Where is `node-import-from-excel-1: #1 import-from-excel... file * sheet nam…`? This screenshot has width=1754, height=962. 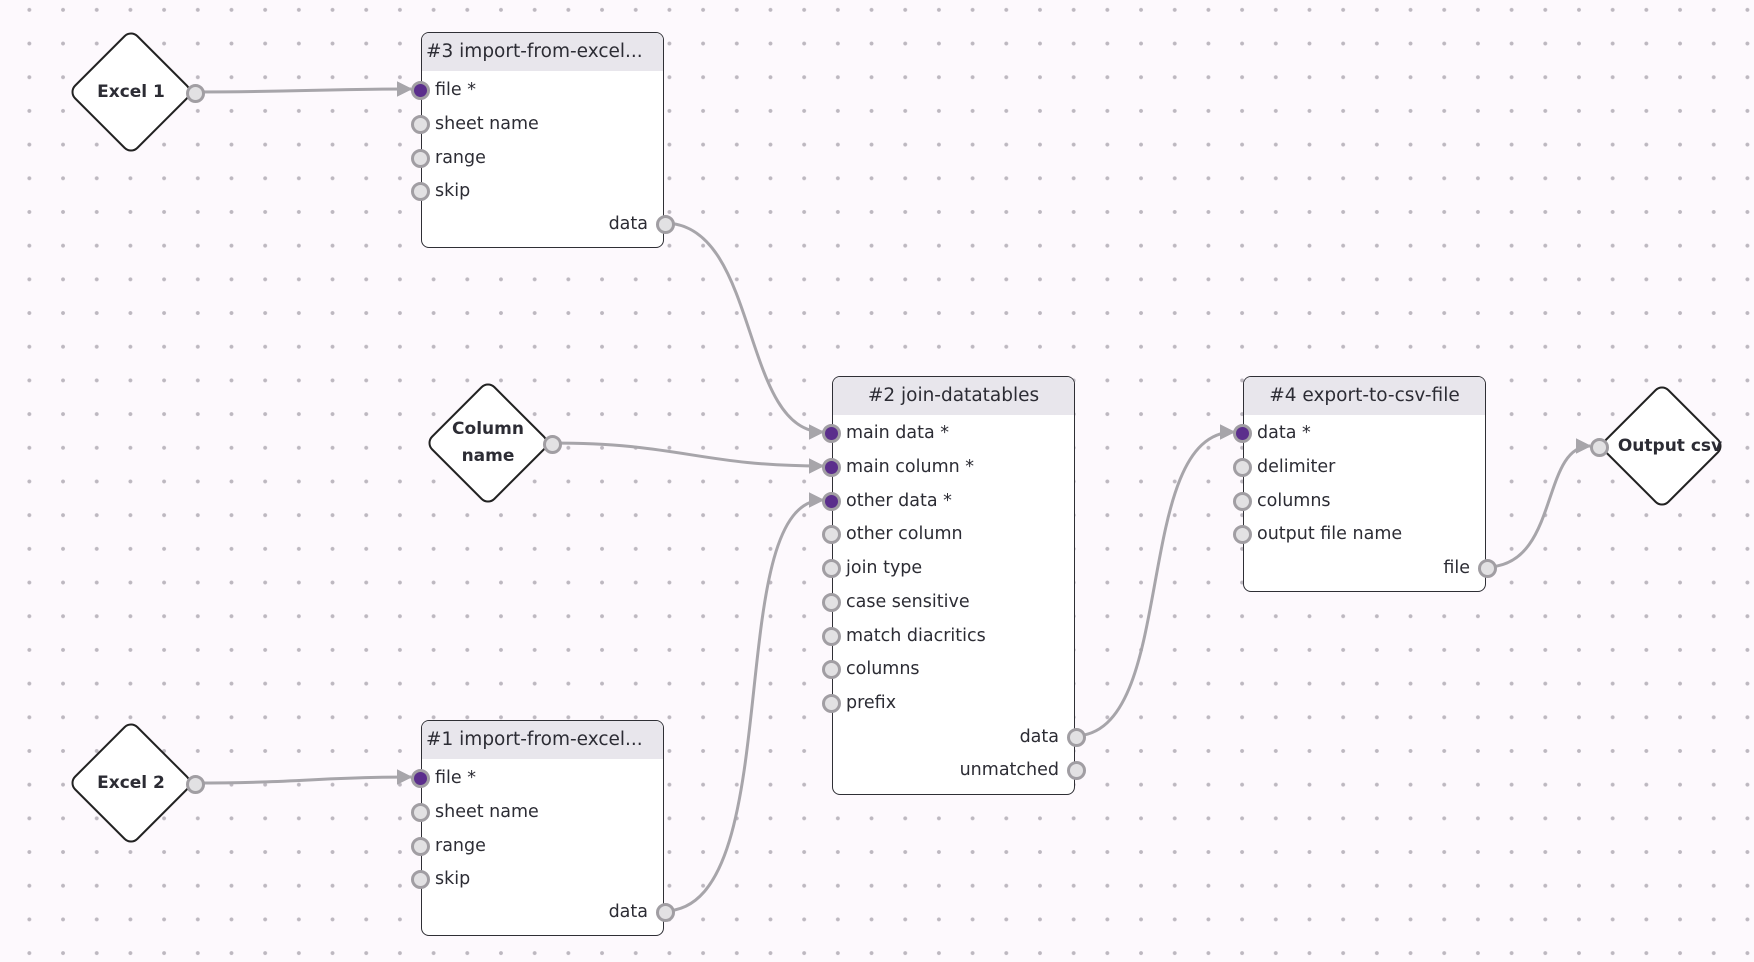
node-import-from-excel-1: #1 import-from-excel... file * sheet nam… is located at coordinates (543, 828).